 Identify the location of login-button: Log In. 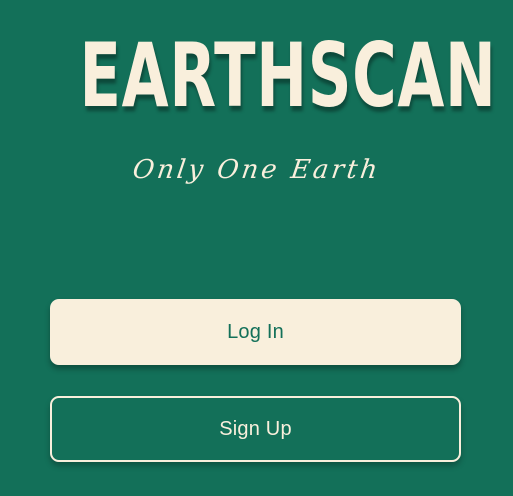
(255, 332).